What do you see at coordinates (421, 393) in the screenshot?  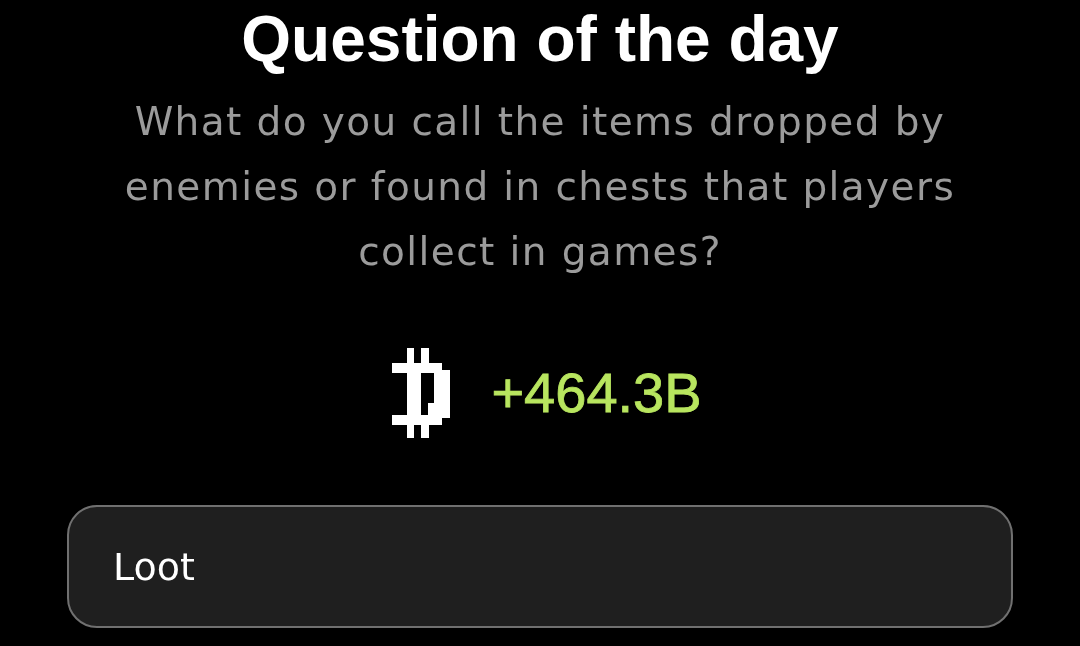 I see `currency-sign-icon` at bounding box center [421, 393].